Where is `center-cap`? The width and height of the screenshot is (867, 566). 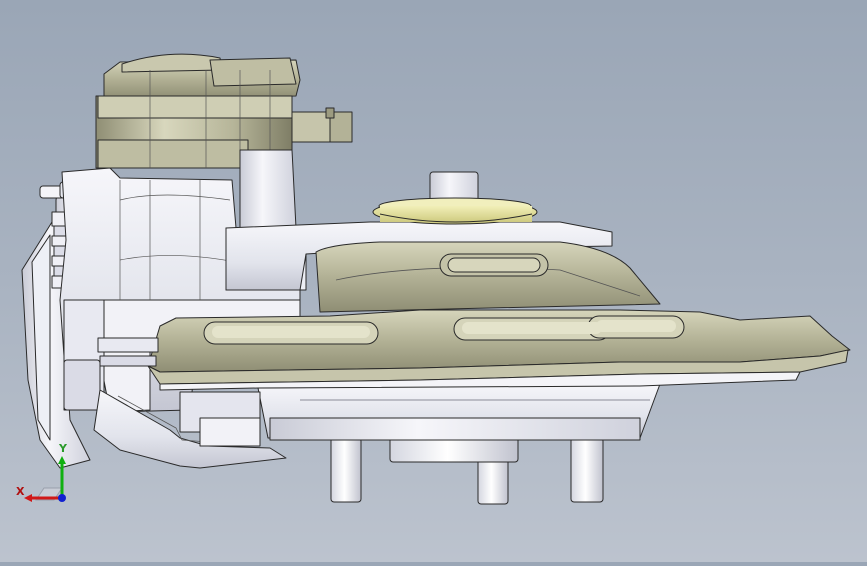 center-cap is located at coordinates (454, 187).